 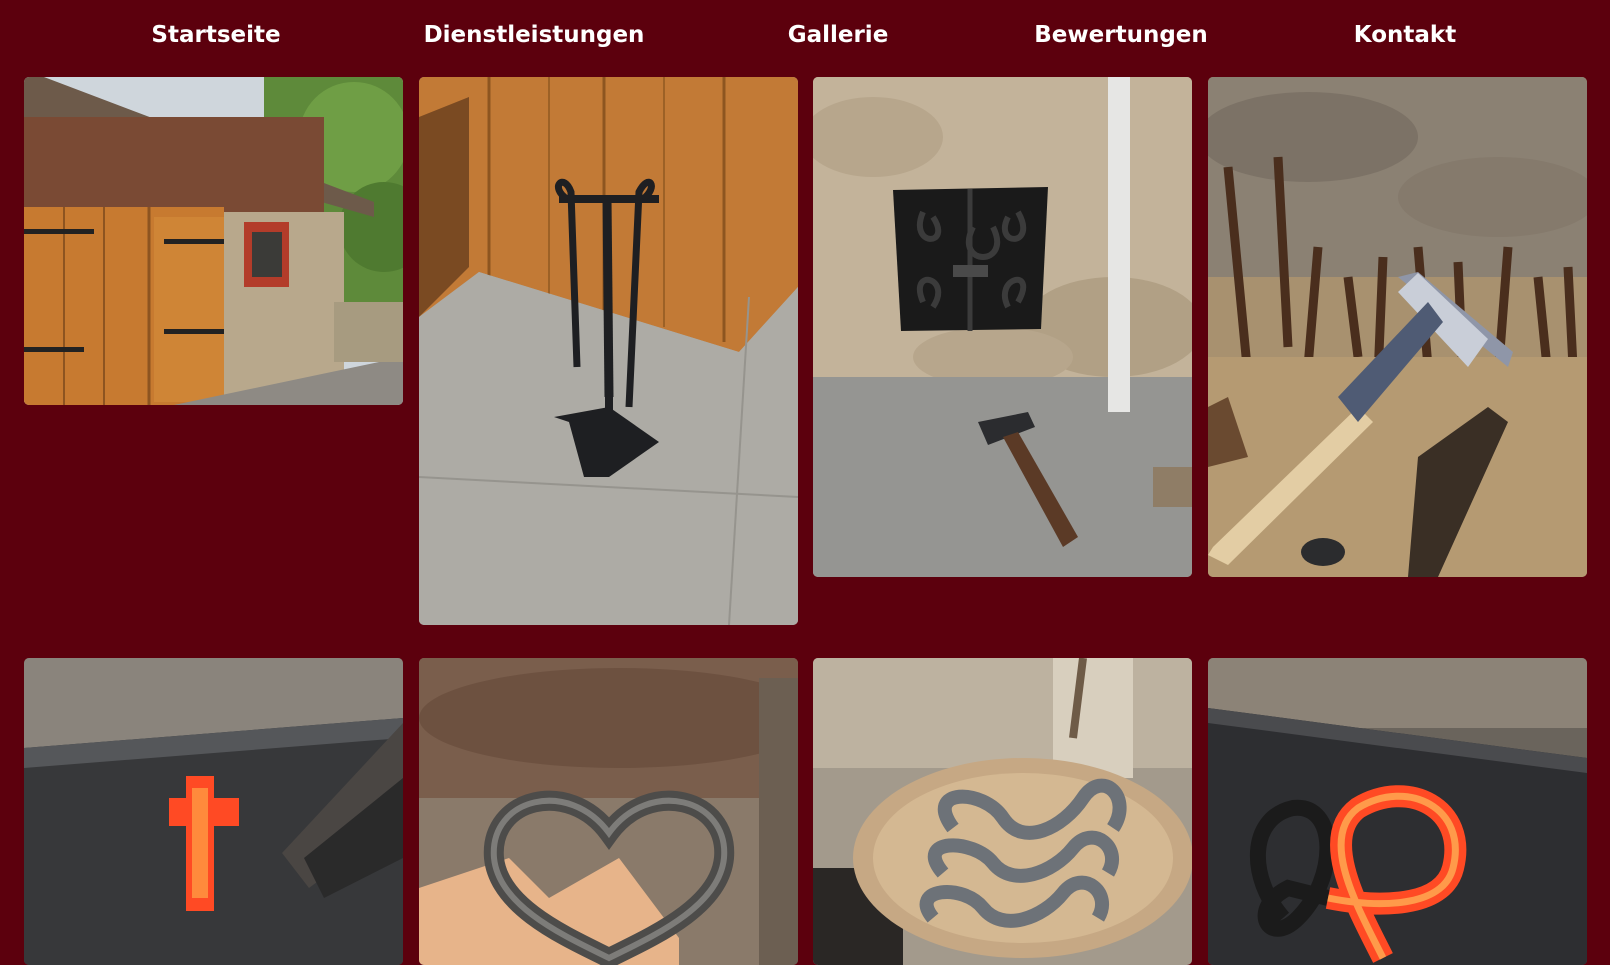 I want to click on gallery-photo-glowing-loop, so click(x=1397, y=811).